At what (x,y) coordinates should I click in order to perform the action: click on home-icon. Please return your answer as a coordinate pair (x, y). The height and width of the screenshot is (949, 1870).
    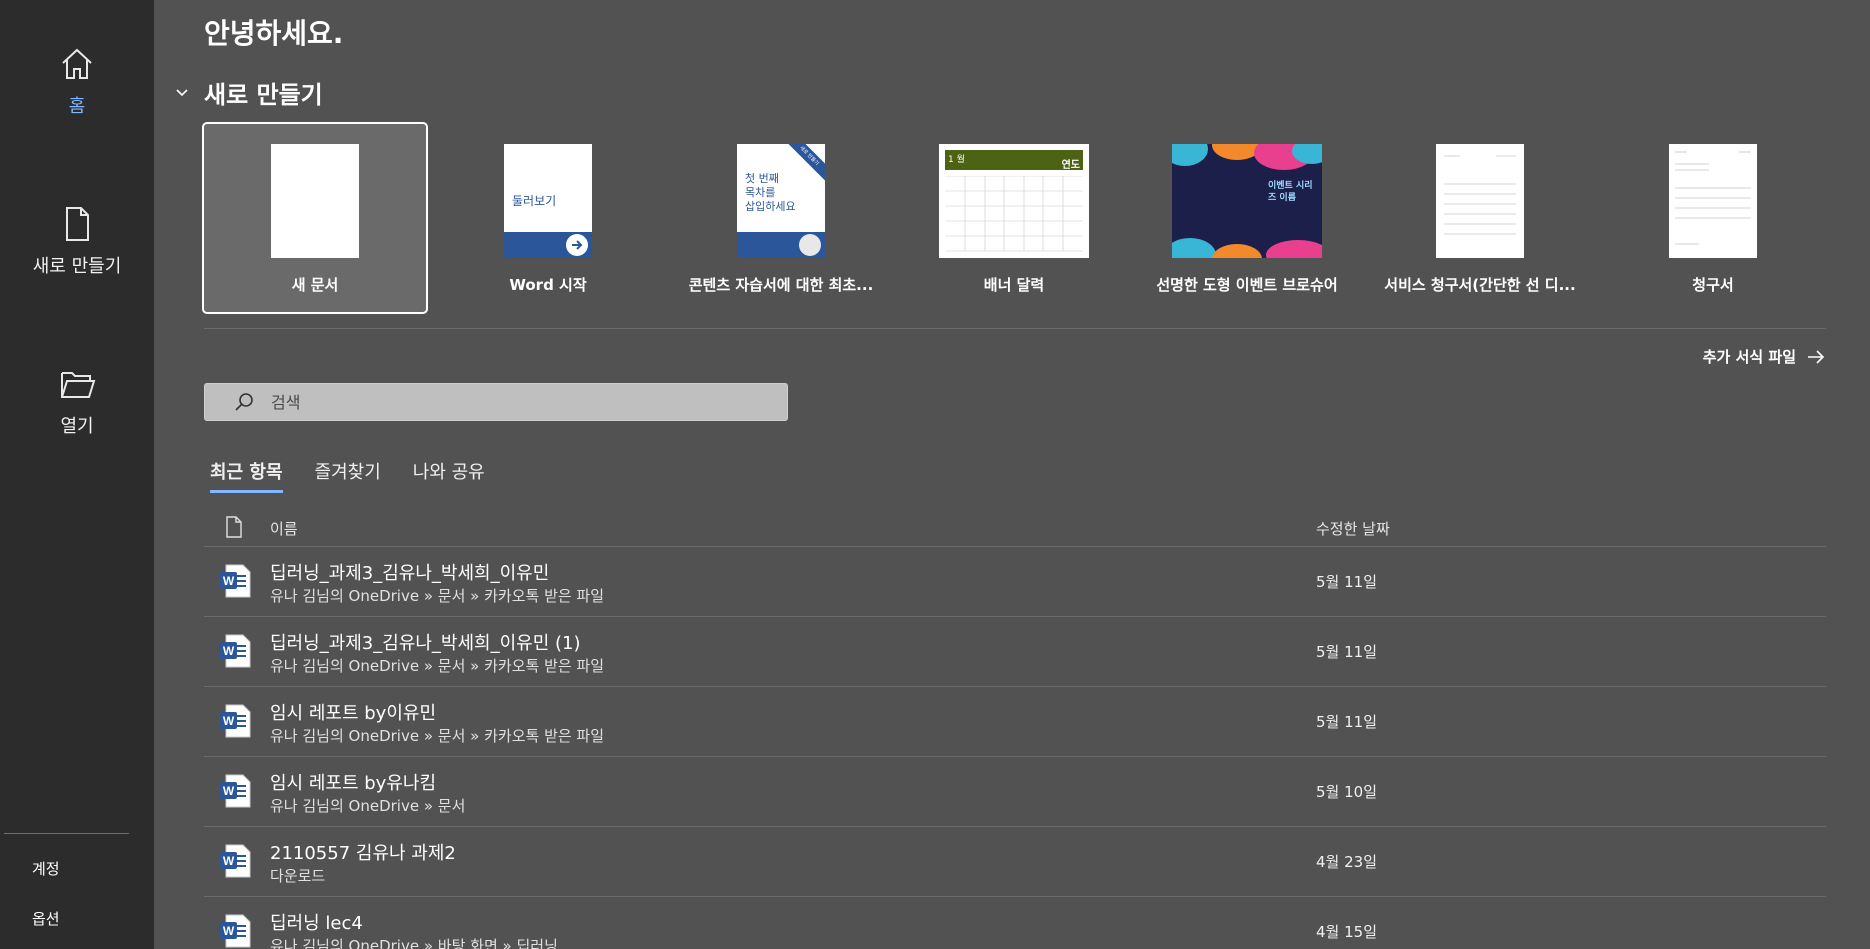
    Looking at the image, I should click on (77, 63).